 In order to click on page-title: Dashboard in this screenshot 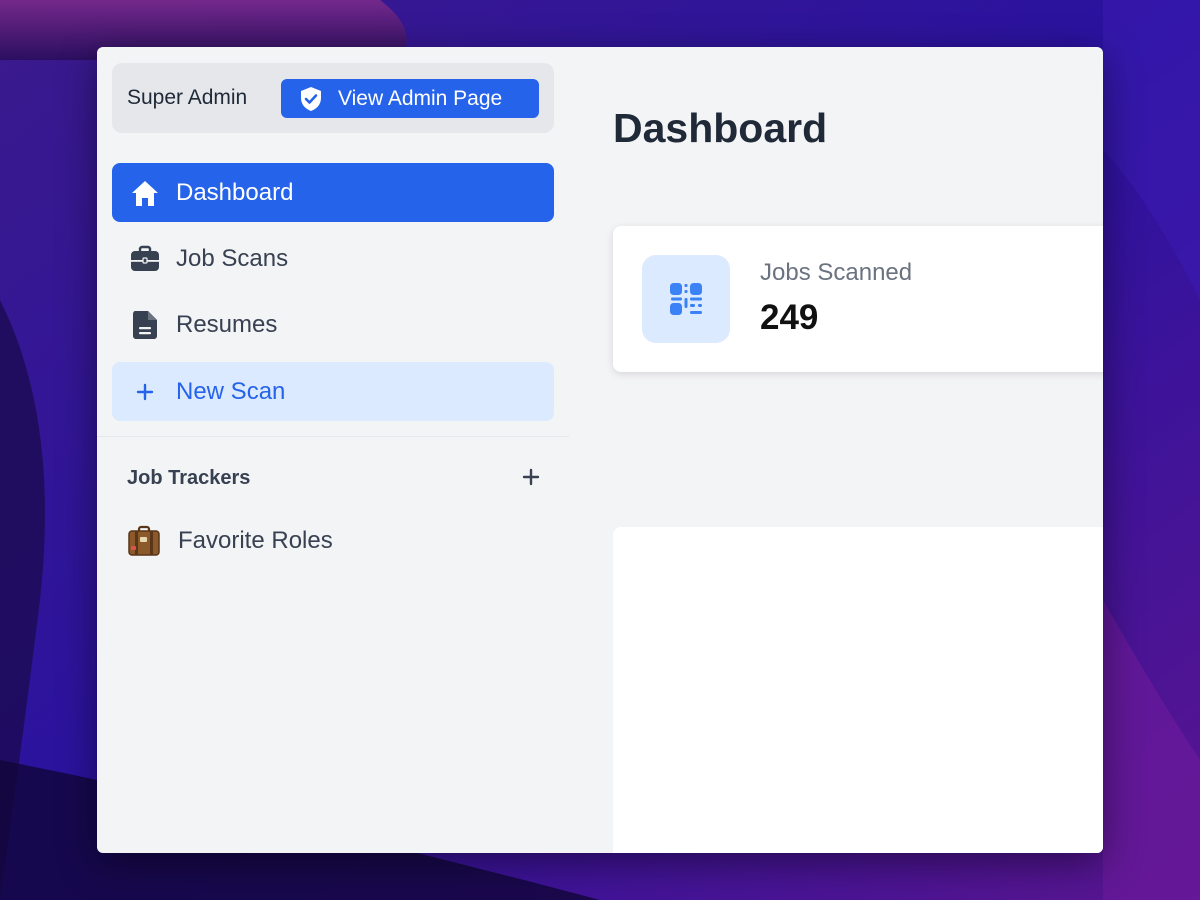, I will do `click(720, 128)`.